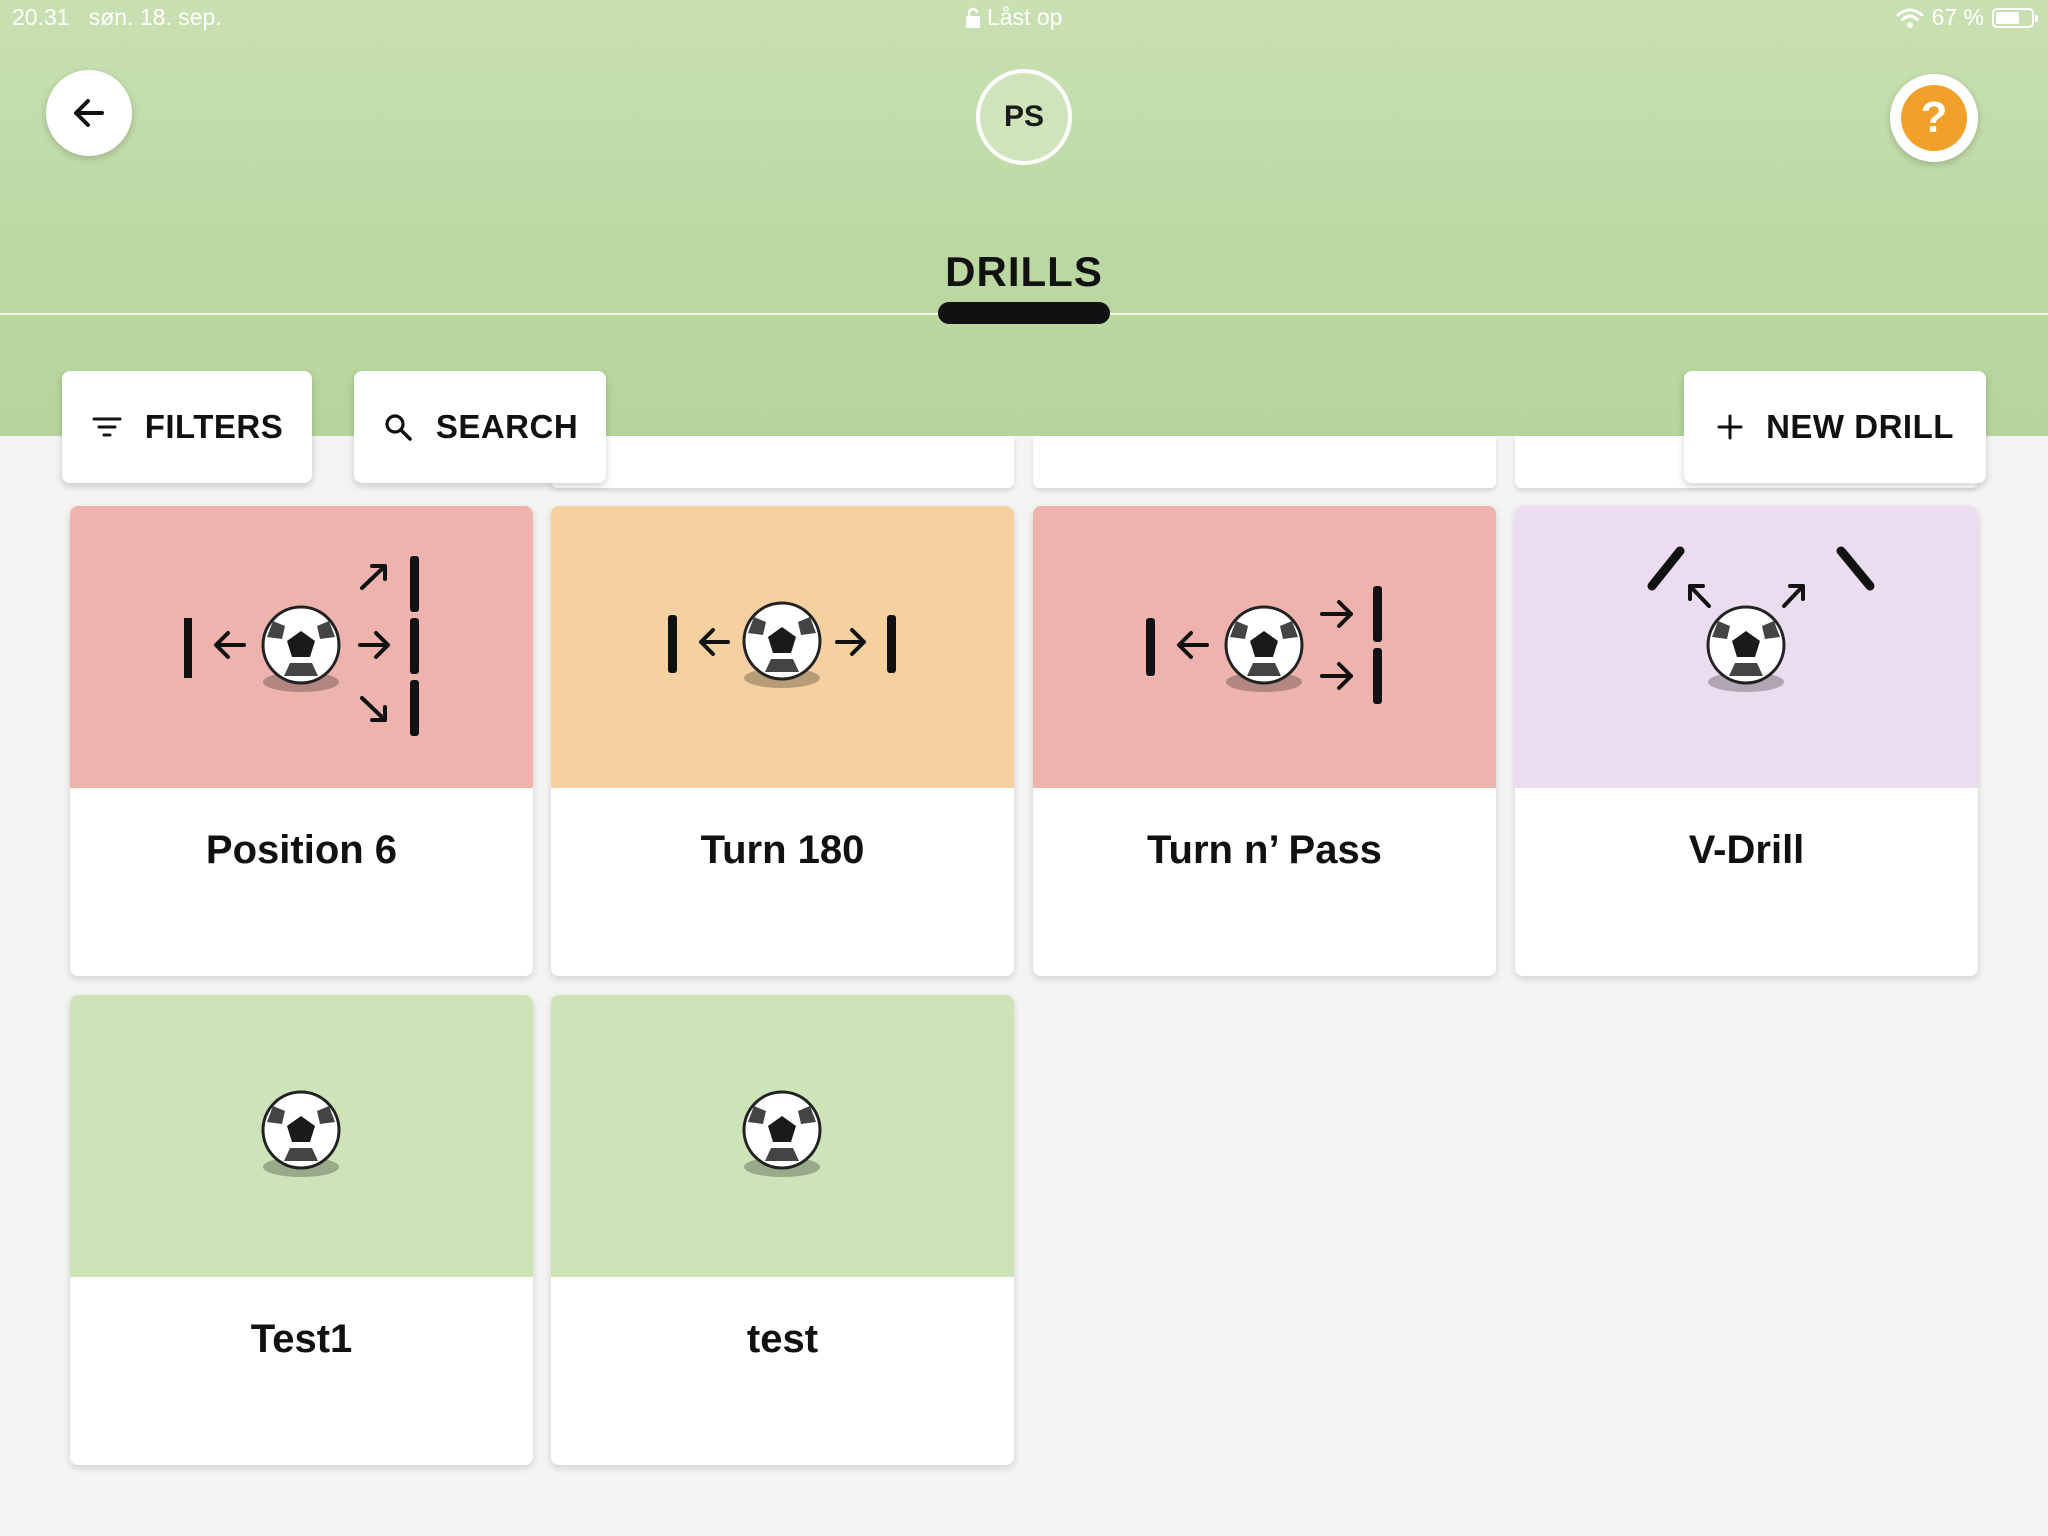 The image size is (2048, 1536). I want to click on battery-icon, so click(2015, 17).